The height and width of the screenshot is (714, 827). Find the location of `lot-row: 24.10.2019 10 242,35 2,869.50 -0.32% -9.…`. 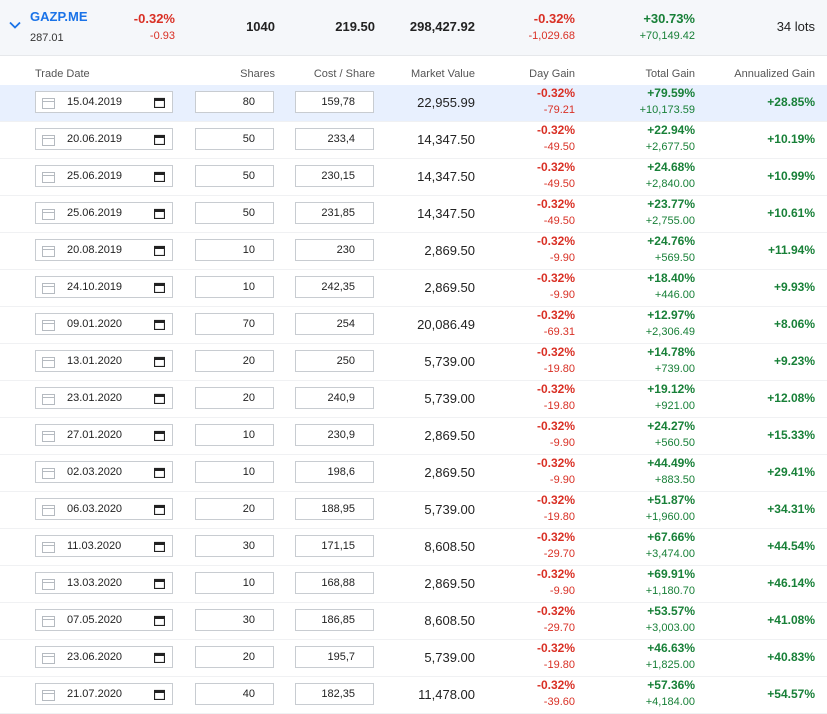

lot-row: 24.10.2019 10 242,35 2,869.50 -0.32% -9.… is located at coordinates (413, 288).